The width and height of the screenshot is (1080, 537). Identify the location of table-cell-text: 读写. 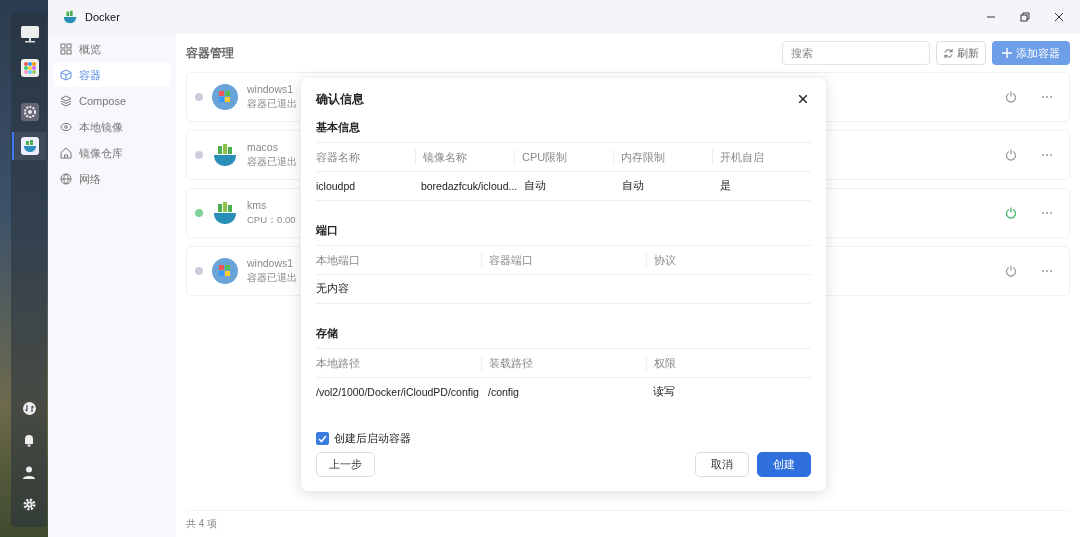
(664, 392).